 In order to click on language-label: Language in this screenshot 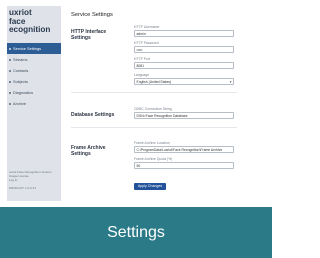, I will do `click(142, 75)`.